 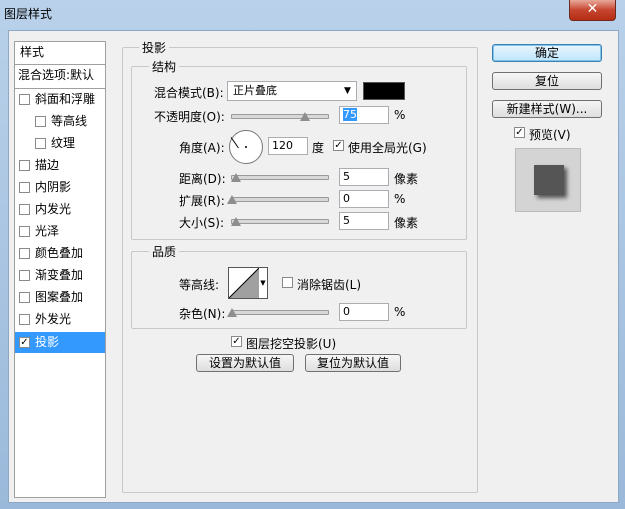 I want to click on style-item-label: 外发光, so click(x=53, y=319).